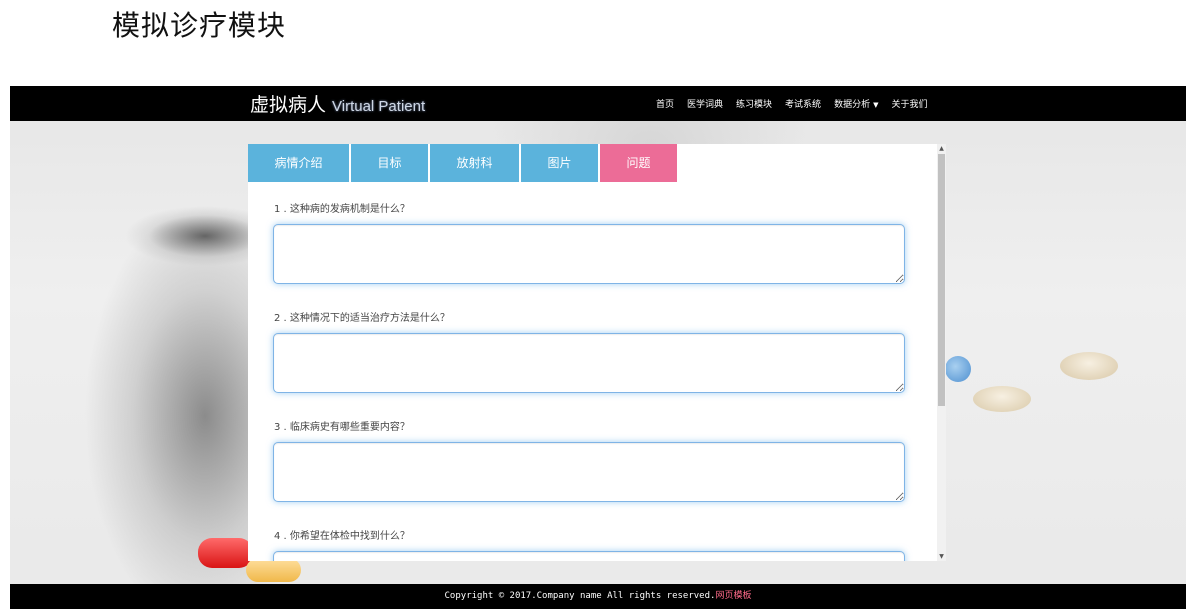 The height and width of the screenshot is (615, 1195). I want to click on question-label: 4 . 你希望在体检中找到什么？, so click(342, 536).